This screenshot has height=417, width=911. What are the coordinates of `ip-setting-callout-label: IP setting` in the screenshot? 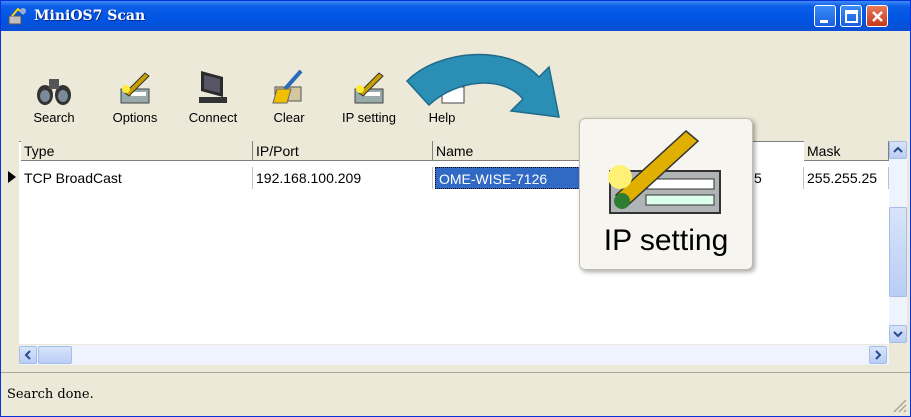 It's located at (666, 240).